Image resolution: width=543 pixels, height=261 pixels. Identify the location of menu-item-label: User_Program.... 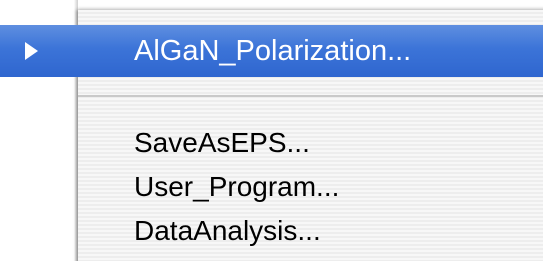
(237, 186).